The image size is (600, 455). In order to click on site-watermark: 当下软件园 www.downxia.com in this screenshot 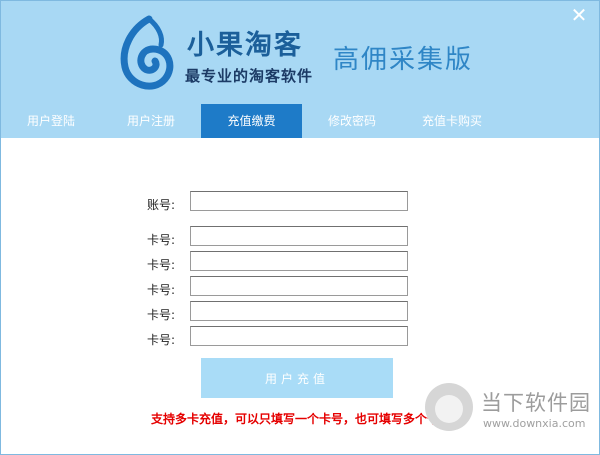, I will do `click(510, 411)`.